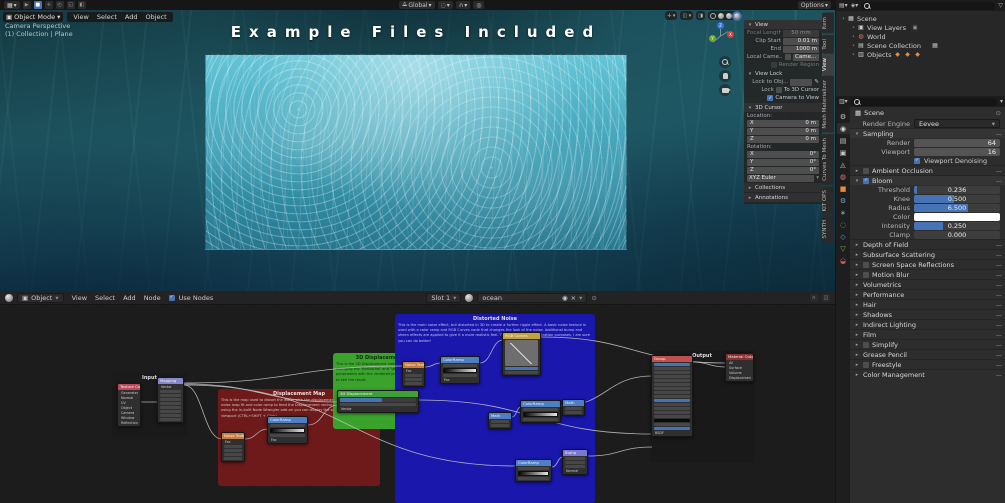 The image size is (1005, 503). Describe the element at coordinates (957, 207) in the screenshot. I see `bloom-radius-slider: 6.500` at that location.